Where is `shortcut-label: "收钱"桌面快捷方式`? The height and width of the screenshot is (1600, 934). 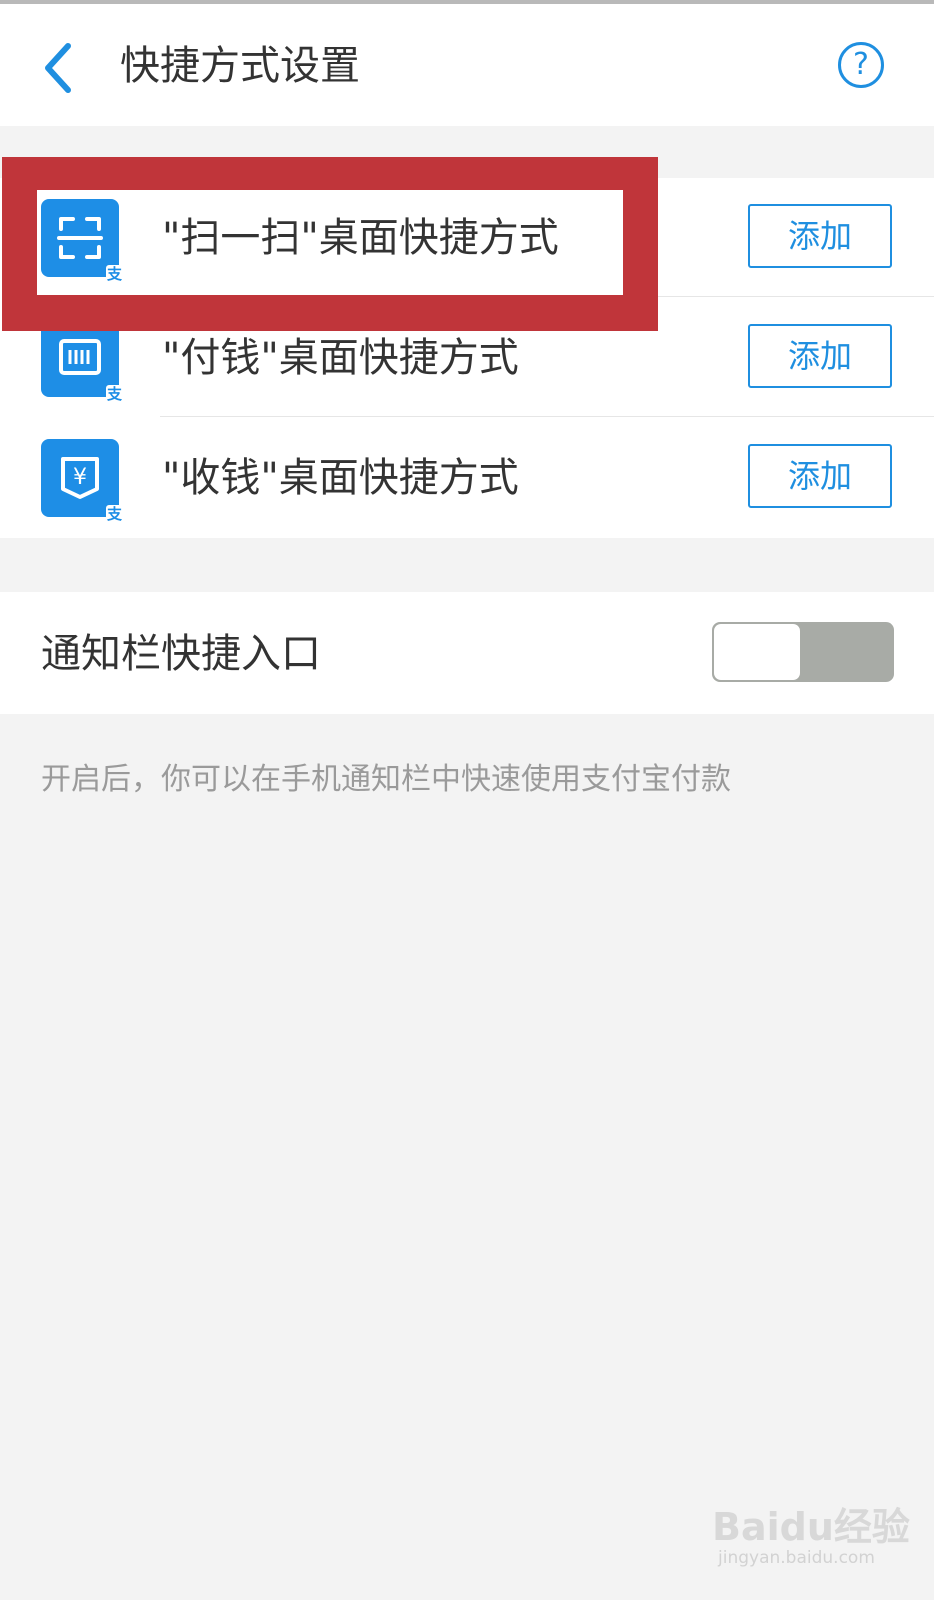 shortcut-label: "收钱"桌面快捷方式 is located at coordinates (340, 478).